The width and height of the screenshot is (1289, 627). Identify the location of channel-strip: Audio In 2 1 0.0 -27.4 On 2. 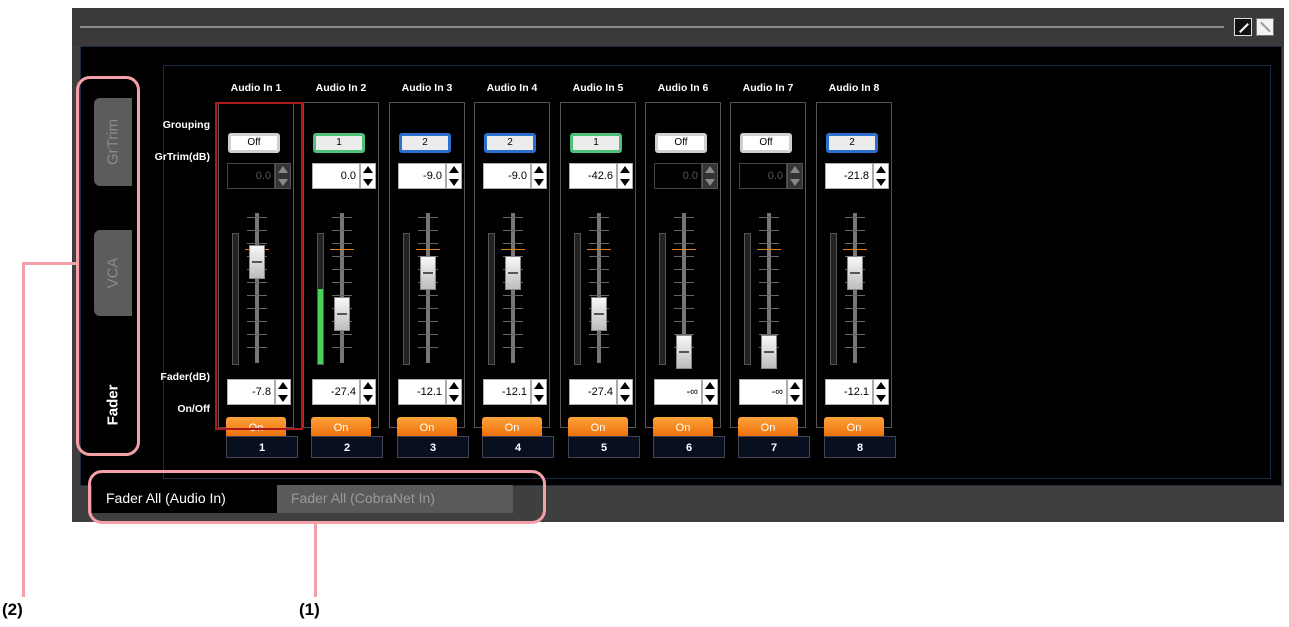
(343, 270).